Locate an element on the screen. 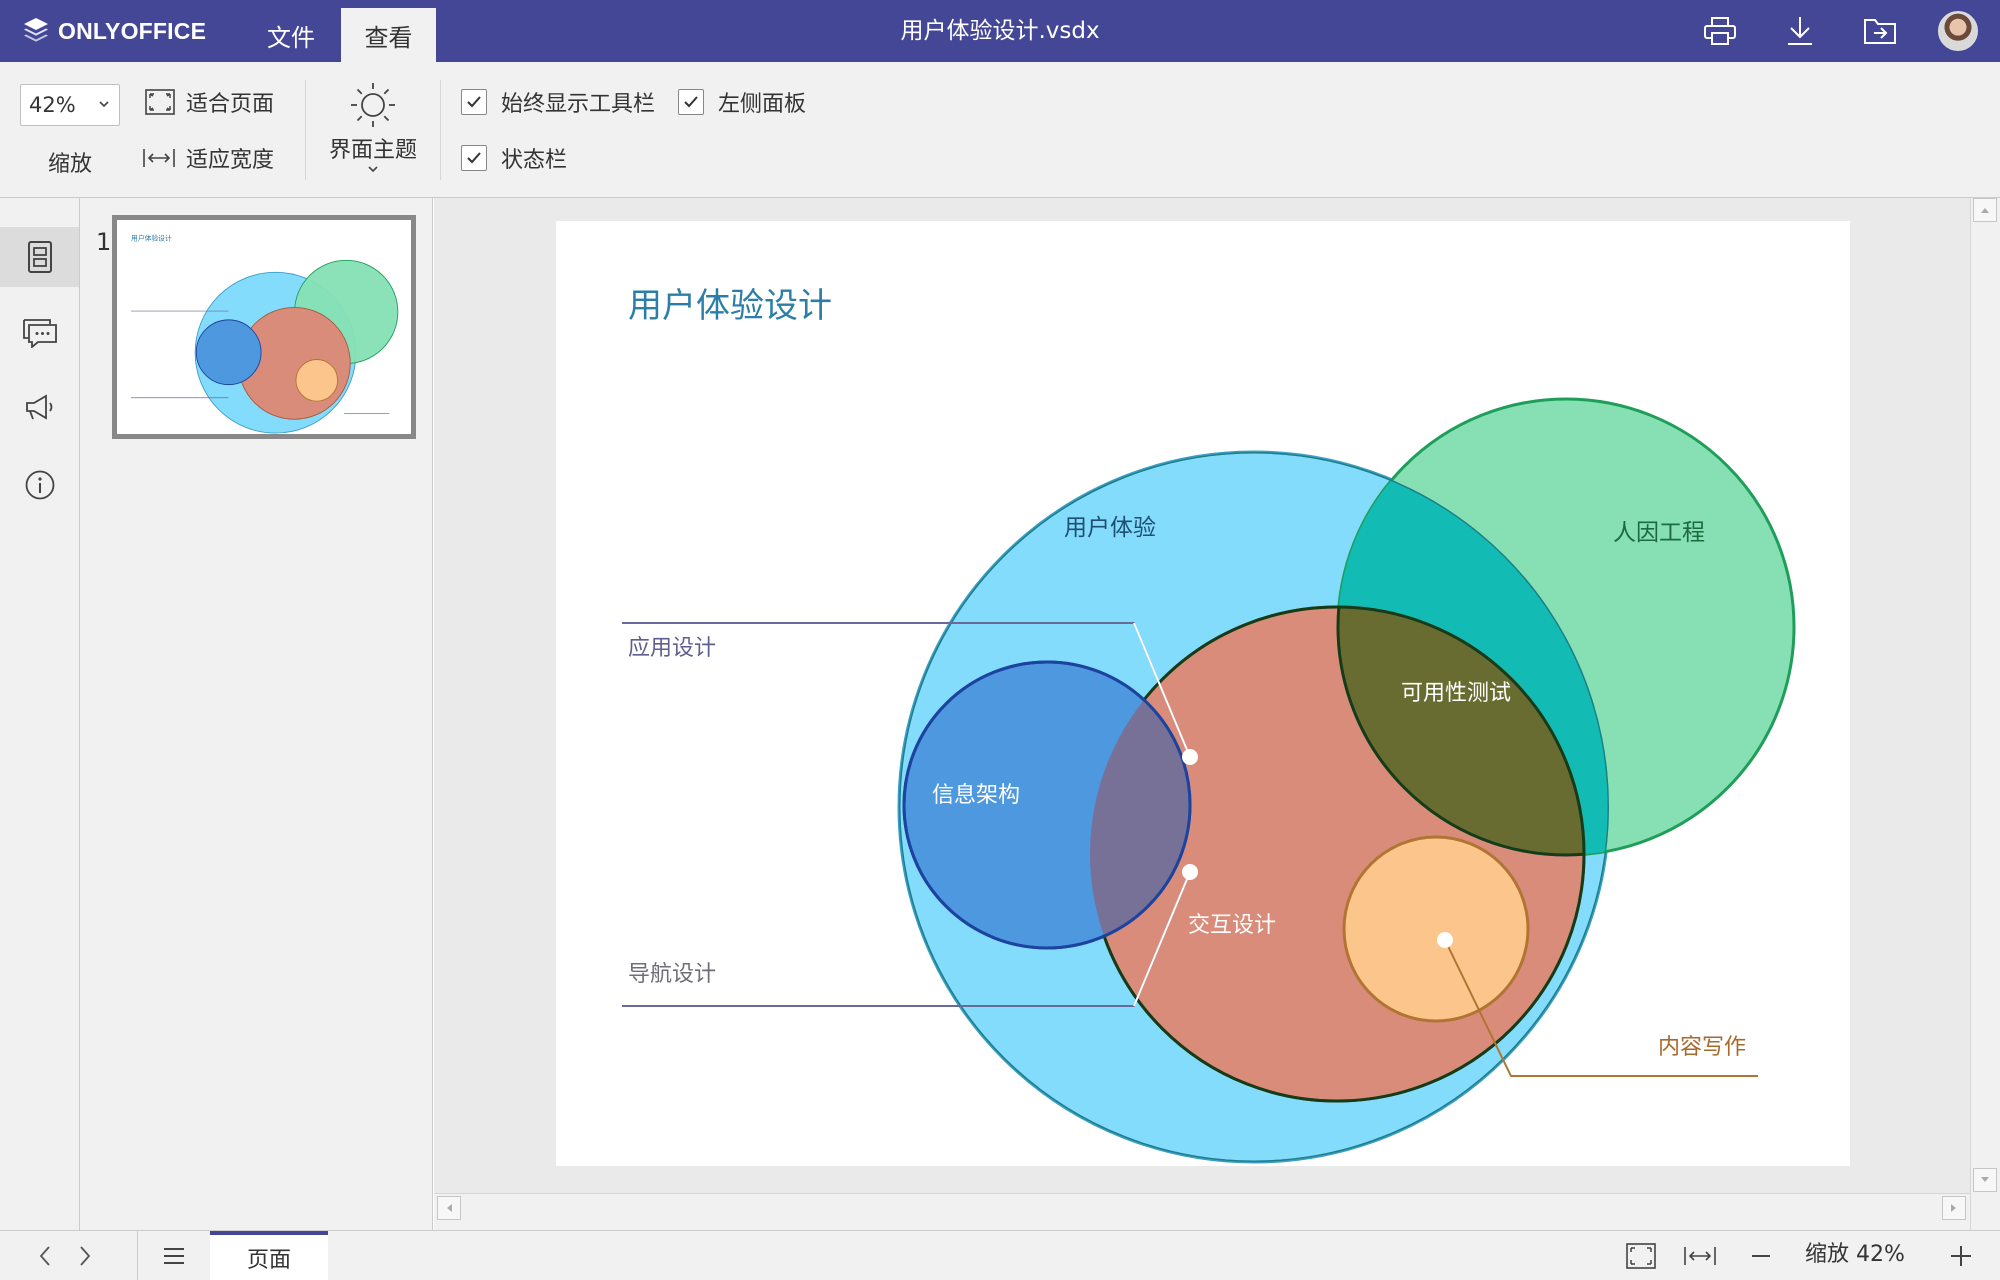  open-folder-icon is located at coordinates (1880, 31).